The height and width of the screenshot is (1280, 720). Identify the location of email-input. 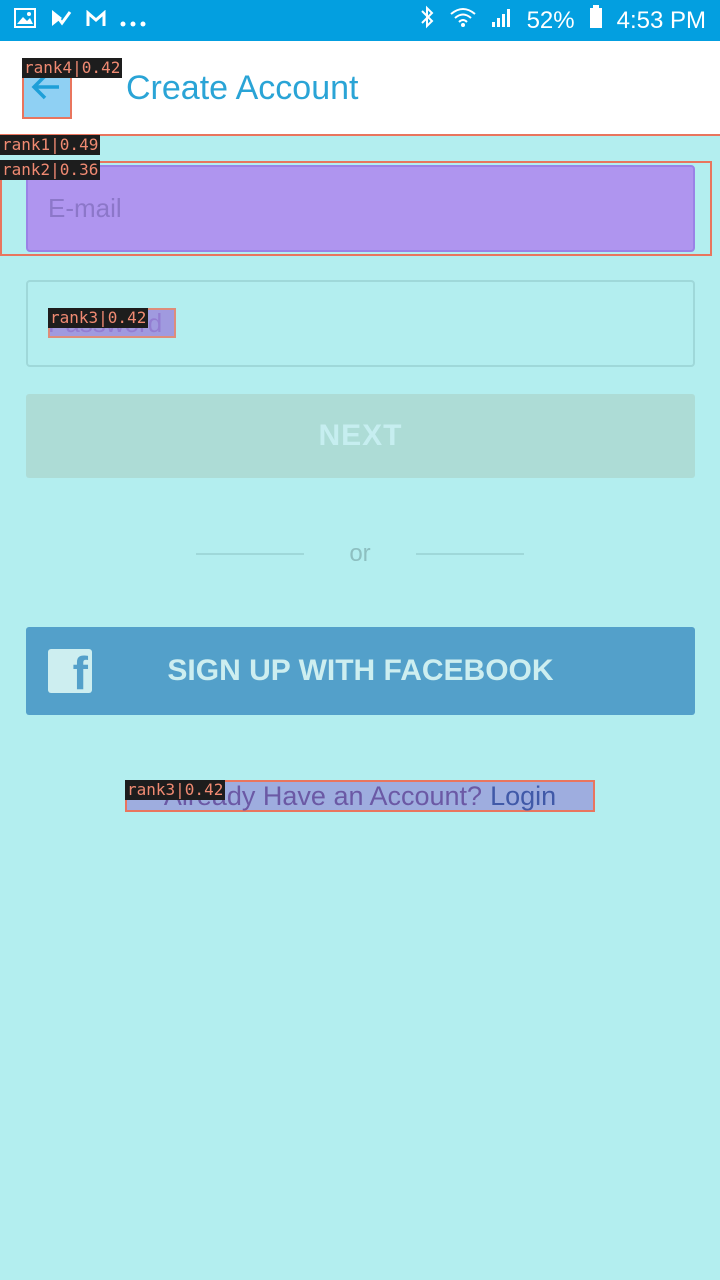
(360, 208).